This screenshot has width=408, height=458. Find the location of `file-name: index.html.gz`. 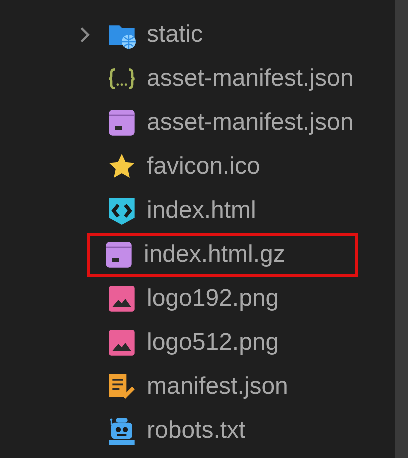

file-name: index.html.gz is located at coordinates (215, 255).